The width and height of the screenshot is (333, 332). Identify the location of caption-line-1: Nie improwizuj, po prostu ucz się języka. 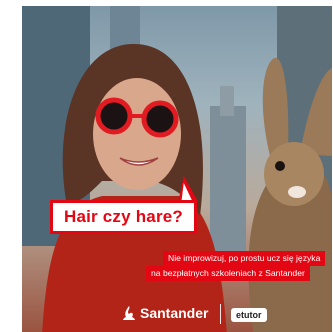
(244, 258).